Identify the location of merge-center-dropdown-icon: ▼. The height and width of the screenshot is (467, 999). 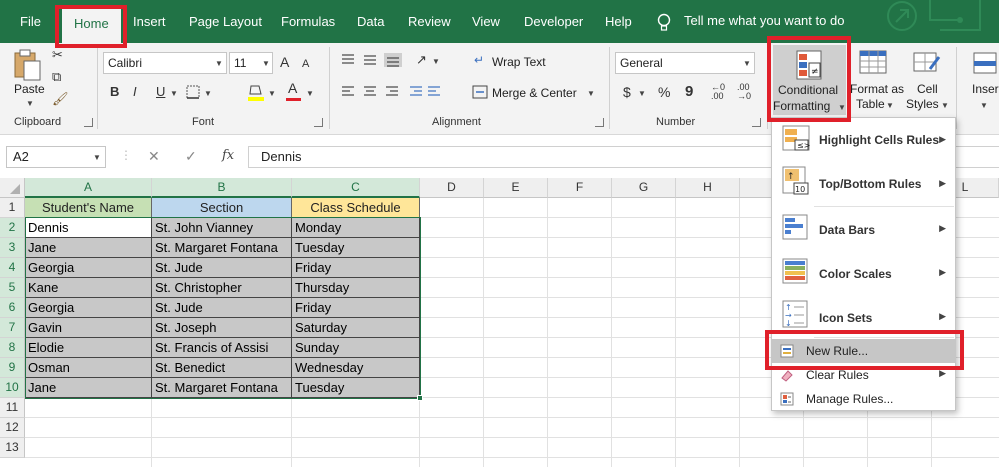
(591, 93).